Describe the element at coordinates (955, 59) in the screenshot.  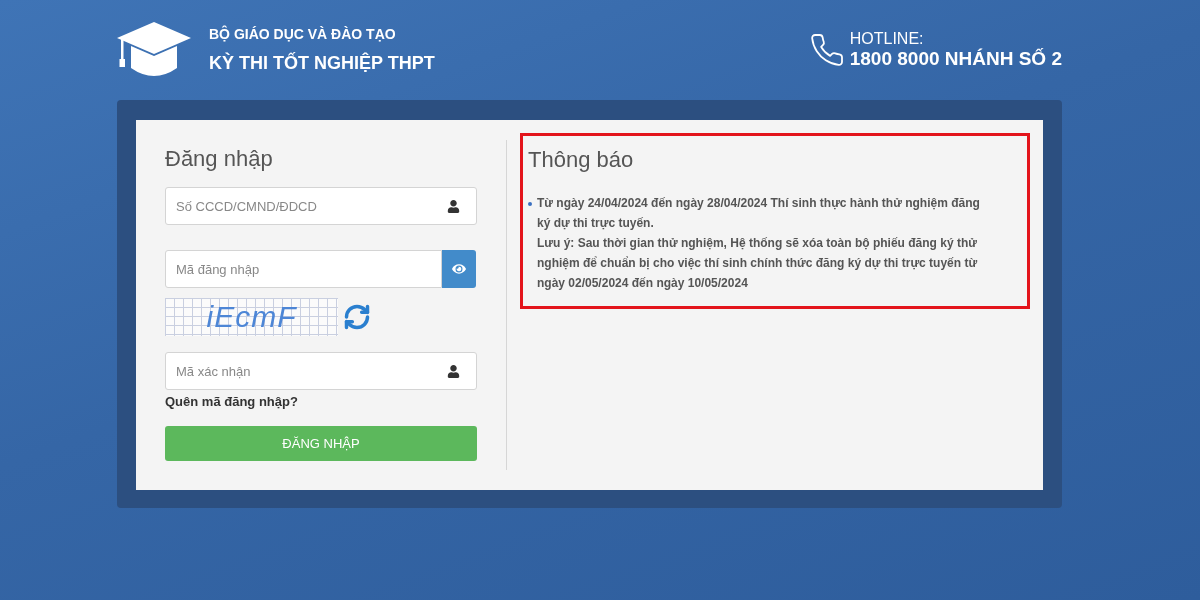
I see `hotline-number: 1800 8000 NHÁNH SỐ 2` at that location.